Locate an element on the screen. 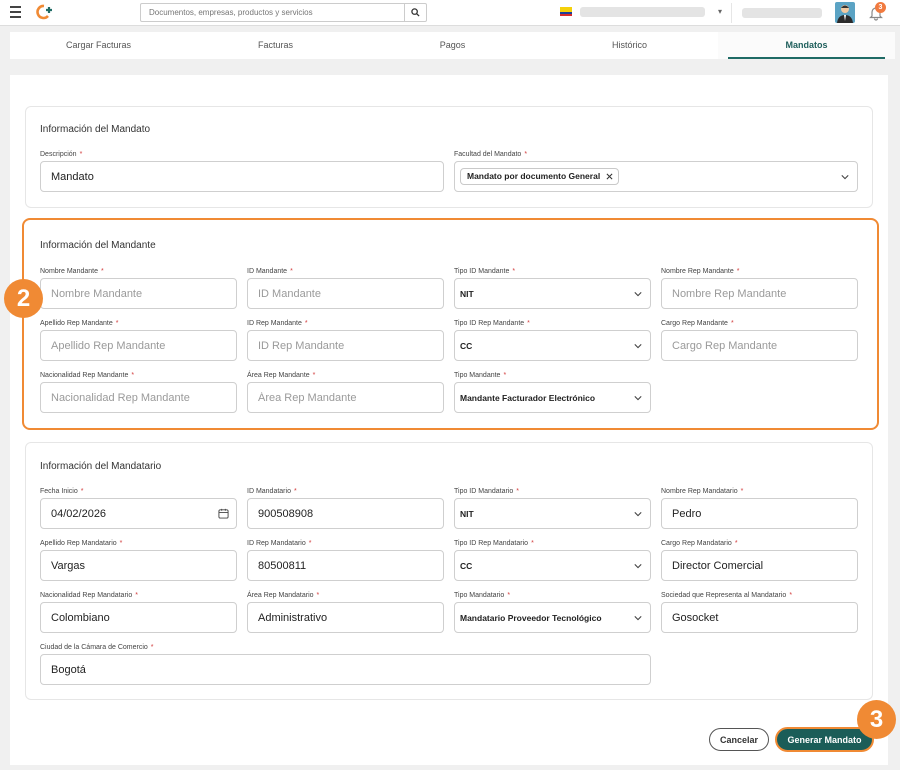 This screenshot has height=770, width=900. tipo-id-mandatario-label: Tipo ID Mandatario * is located at coordinates (487, 491).